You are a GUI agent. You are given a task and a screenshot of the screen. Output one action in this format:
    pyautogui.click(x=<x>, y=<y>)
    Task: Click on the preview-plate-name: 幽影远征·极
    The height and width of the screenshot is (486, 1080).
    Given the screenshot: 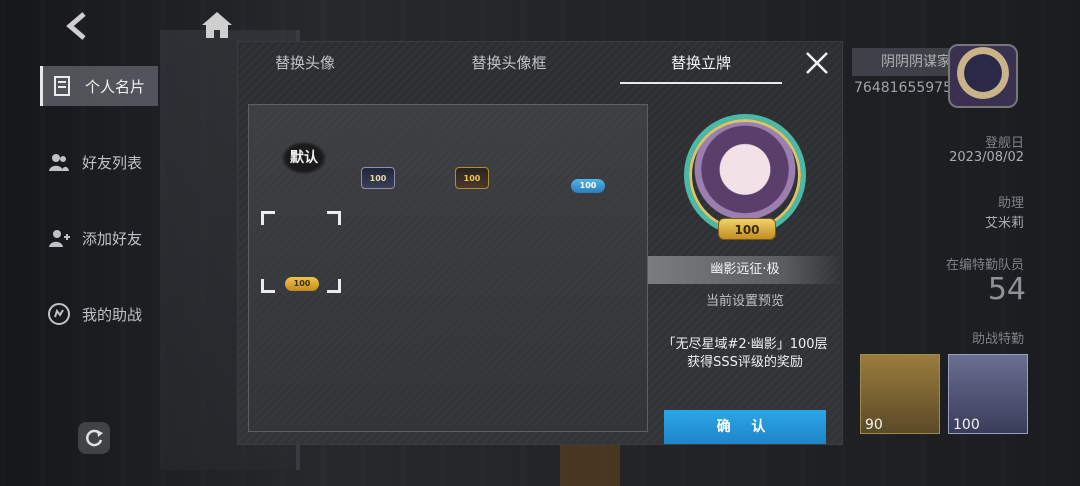 What is the action you would take?
    pyautogui.click(x=745, y=270)
    